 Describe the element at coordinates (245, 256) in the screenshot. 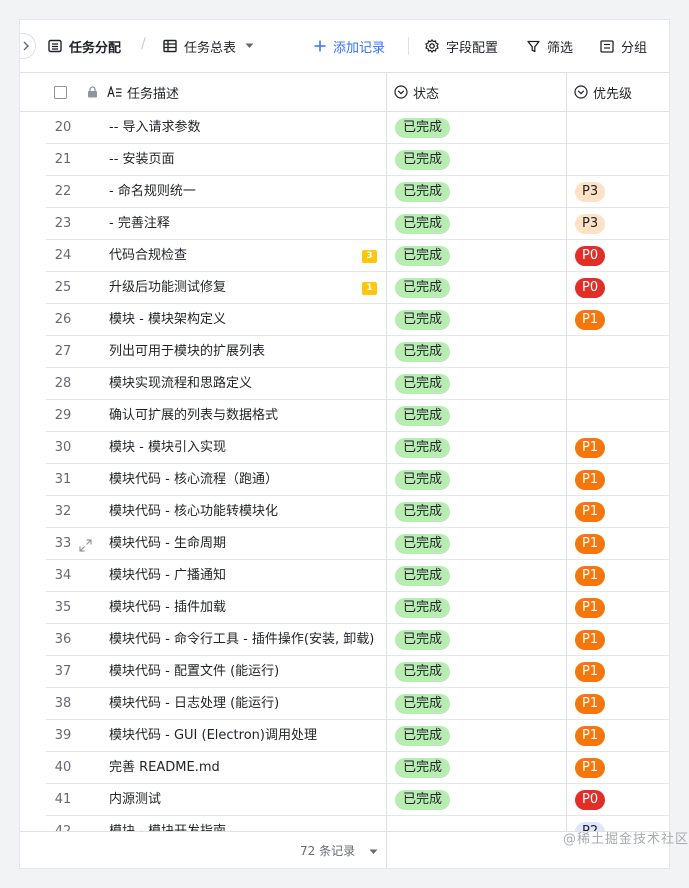

I see `task-description: 代码合规检查` at that location.